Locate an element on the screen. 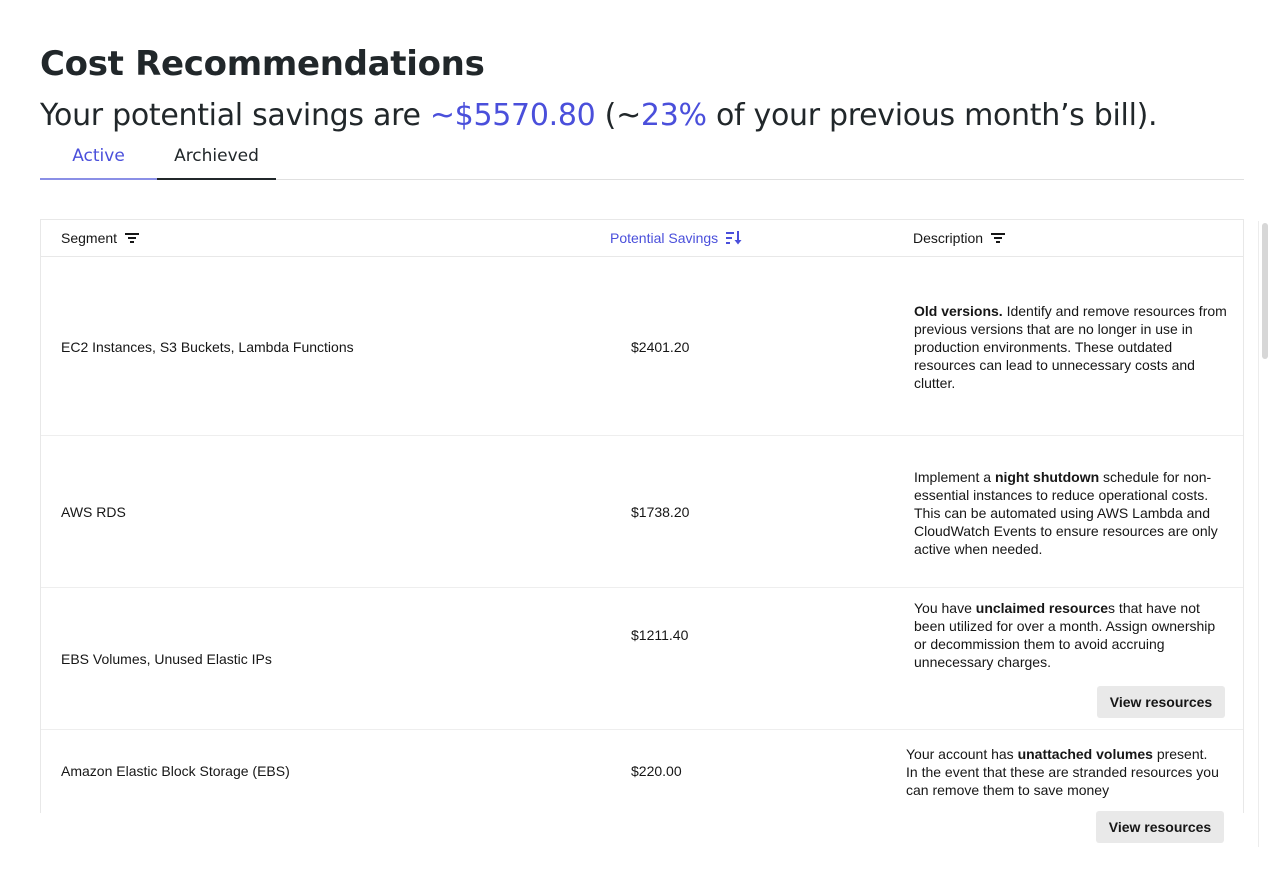 The height and width of the screenshot is (887, 1284). table-header: Segment Potential Savings Description is located at coordinates (642, 238).